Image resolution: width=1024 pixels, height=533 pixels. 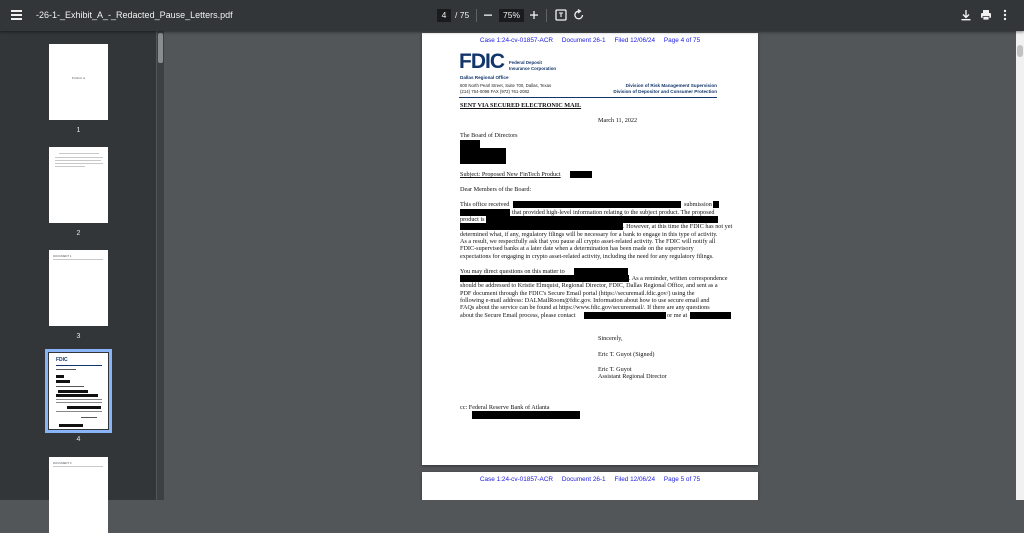 I want to click on thumbnail-label: 4, so click(x=78, y=439).